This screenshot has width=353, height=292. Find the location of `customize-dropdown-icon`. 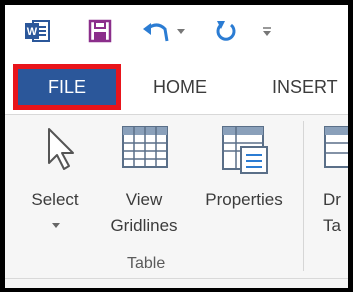

customize-dropdown-icon is located at coordinates (267, 31).